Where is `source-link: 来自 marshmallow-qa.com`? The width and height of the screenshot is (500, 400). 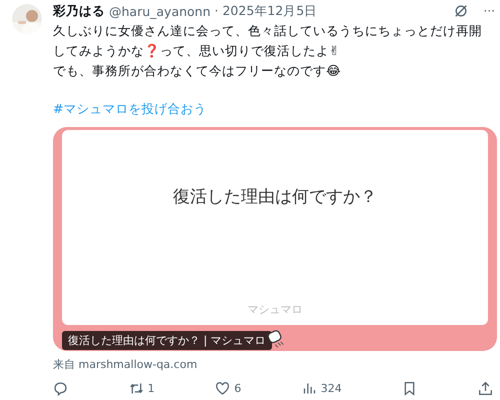 source-link: 来自 marshmallow-qa.com is located at coordinates (125, 364).